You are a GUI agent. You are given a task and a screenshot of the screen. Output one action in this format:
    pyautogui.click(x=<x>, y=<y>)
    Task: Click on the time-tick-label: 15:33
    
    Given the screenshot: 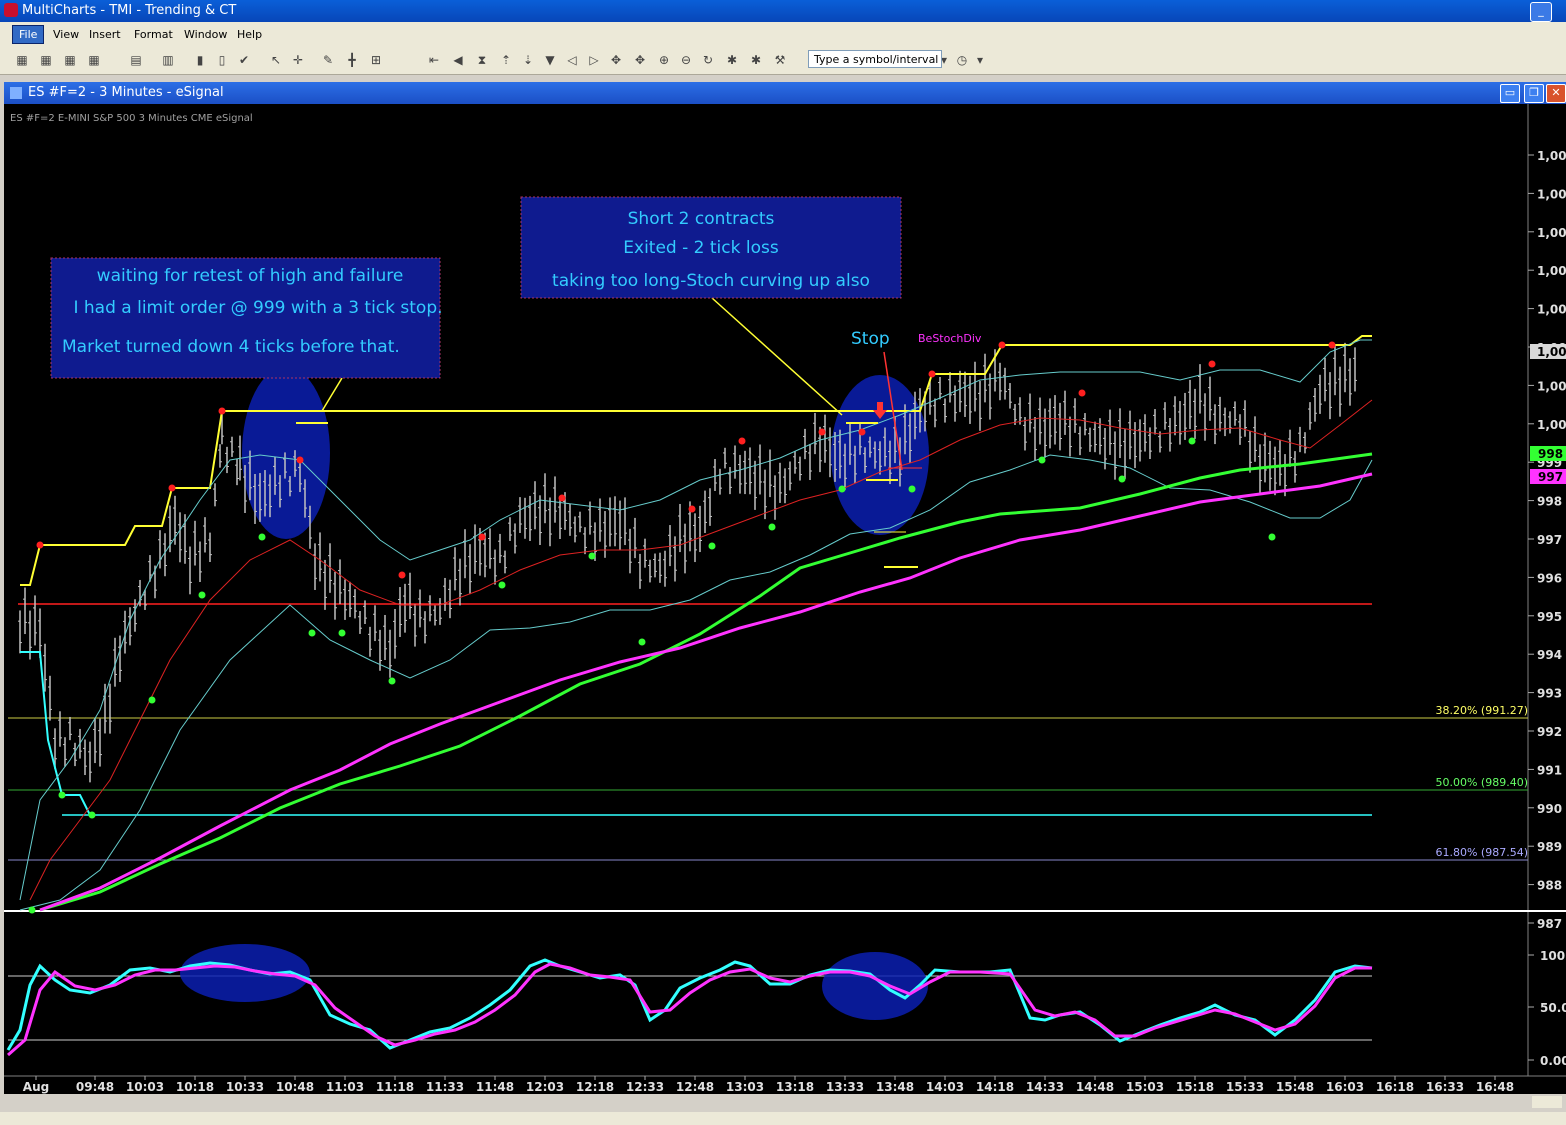 What is the action you would take?
    pyautogui.click(x=1245, y=1087)
    